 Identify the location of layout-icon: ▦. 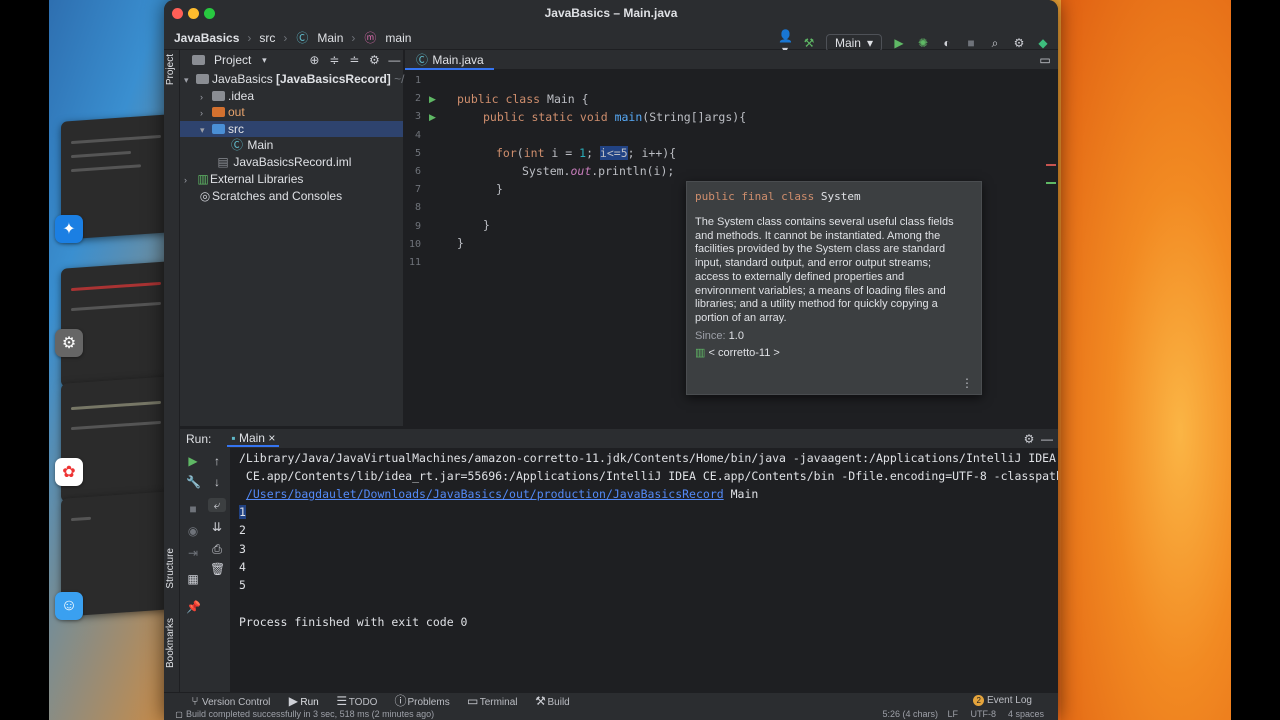
(193, 579).